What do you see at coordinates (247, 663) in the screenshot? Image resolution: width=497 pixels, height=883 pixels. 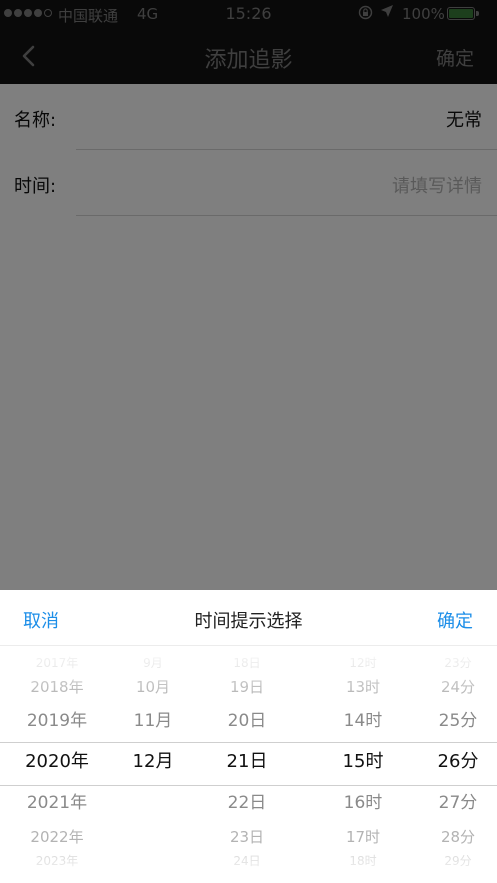 I see `day-option: 18日` at bounding box center [247, 663].